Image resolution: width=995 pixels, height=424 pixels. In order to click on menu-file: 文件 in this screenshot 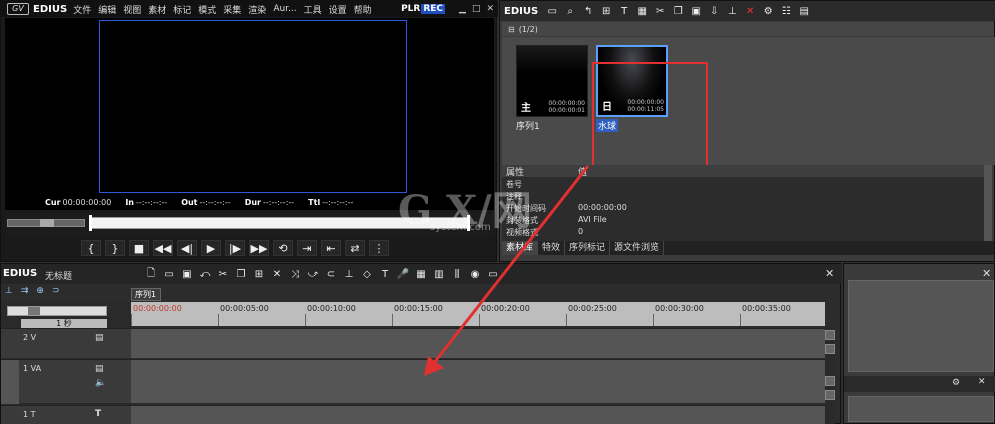, I will do `click(82, 9)`.